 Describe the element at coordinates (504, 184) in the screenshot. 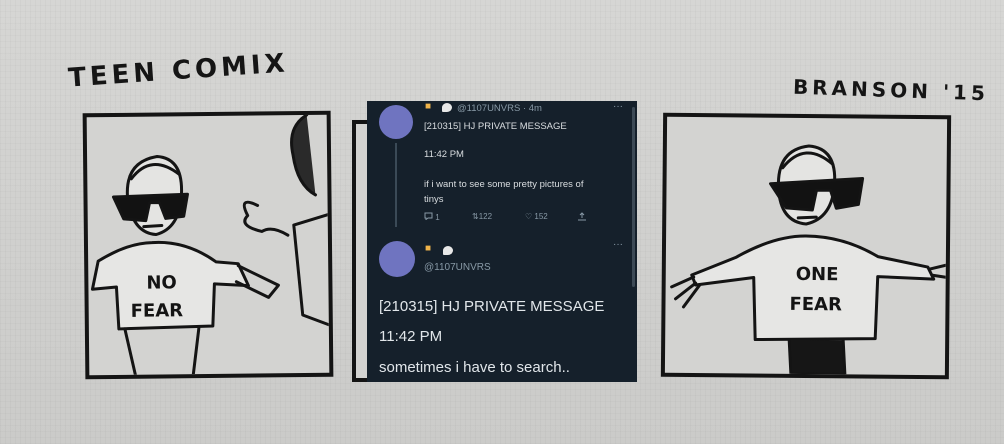

I see `tweet-text-line: if i want to see some pretty pictures of` at that location.